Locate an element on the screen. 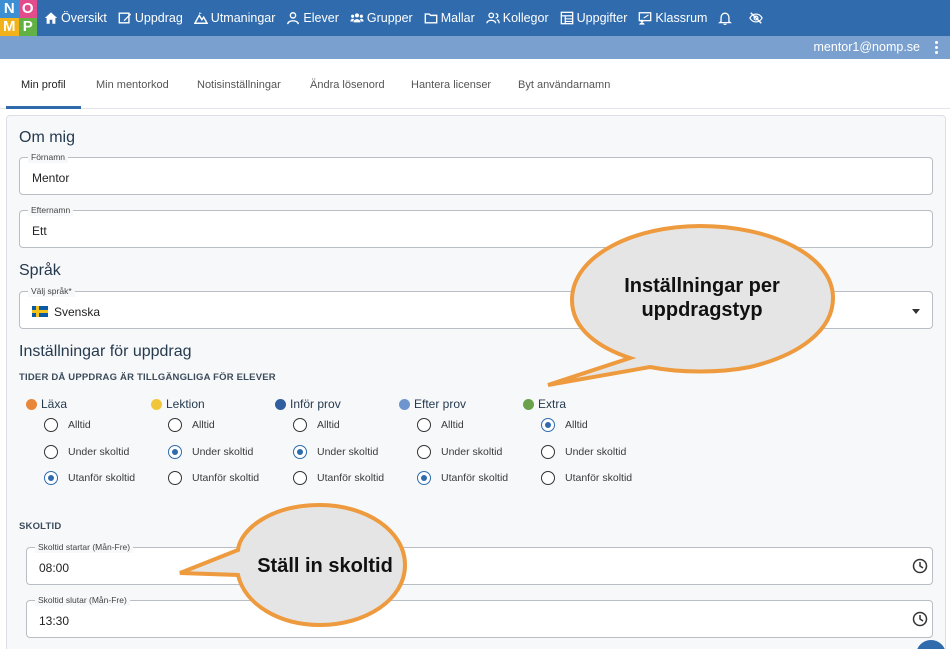 This screenshot has height=649, width=950. nav-item-oversikt: Översikt is located at coordinates (75, 18).